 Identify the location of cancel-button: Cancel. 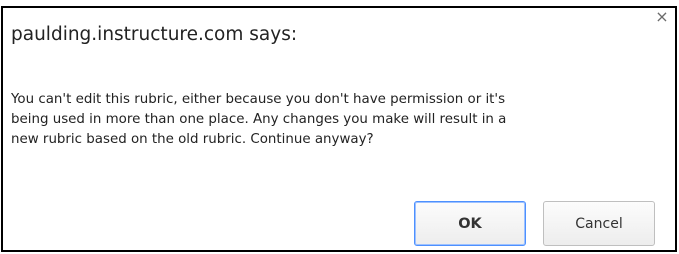
(599, 223).